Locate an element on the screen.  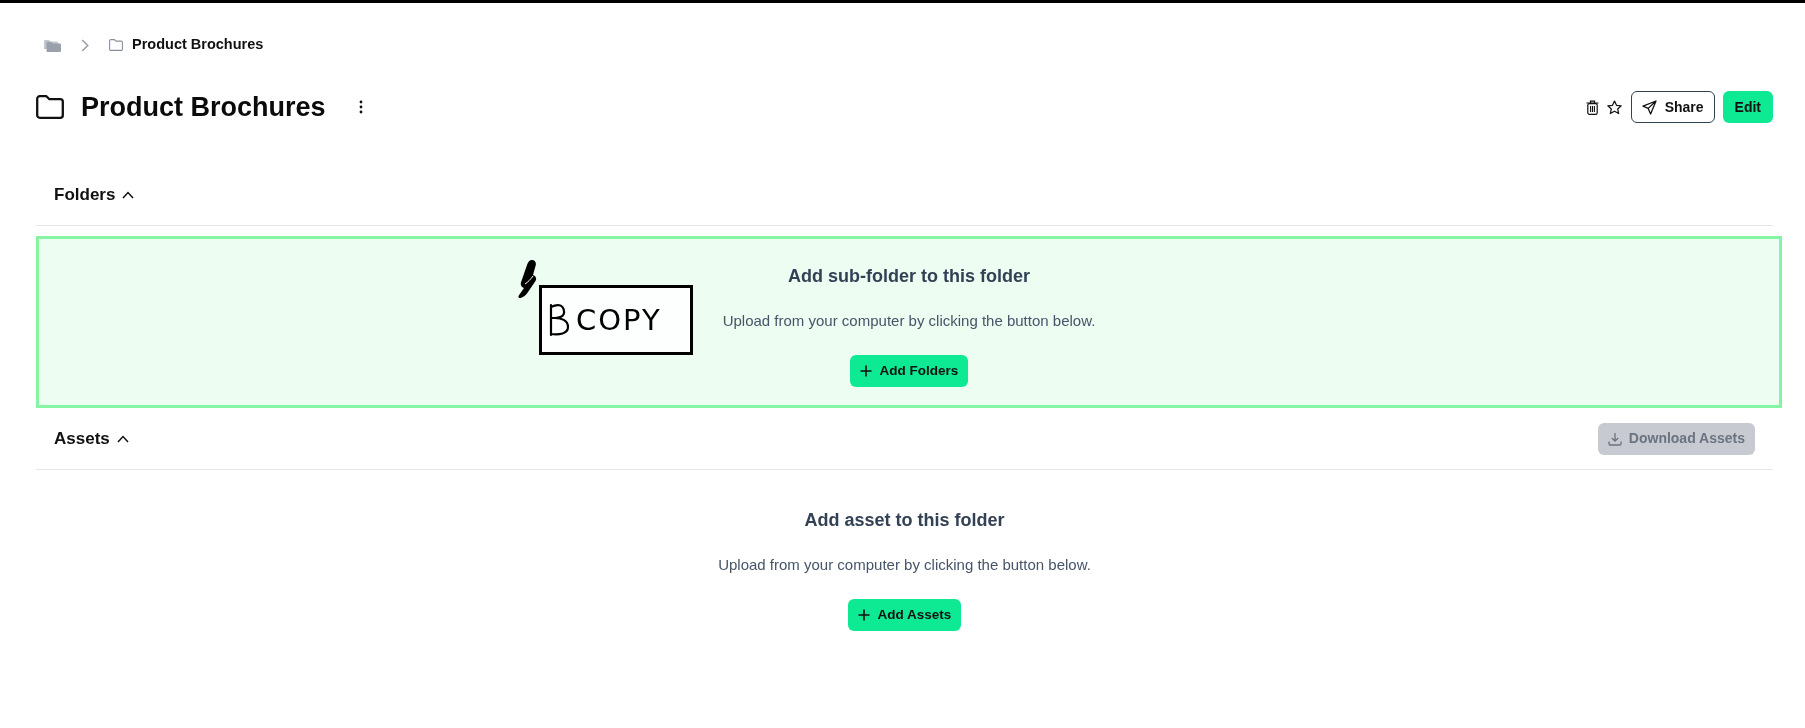
add-folders-button: Add Folders is located at coordinates (909, 371).